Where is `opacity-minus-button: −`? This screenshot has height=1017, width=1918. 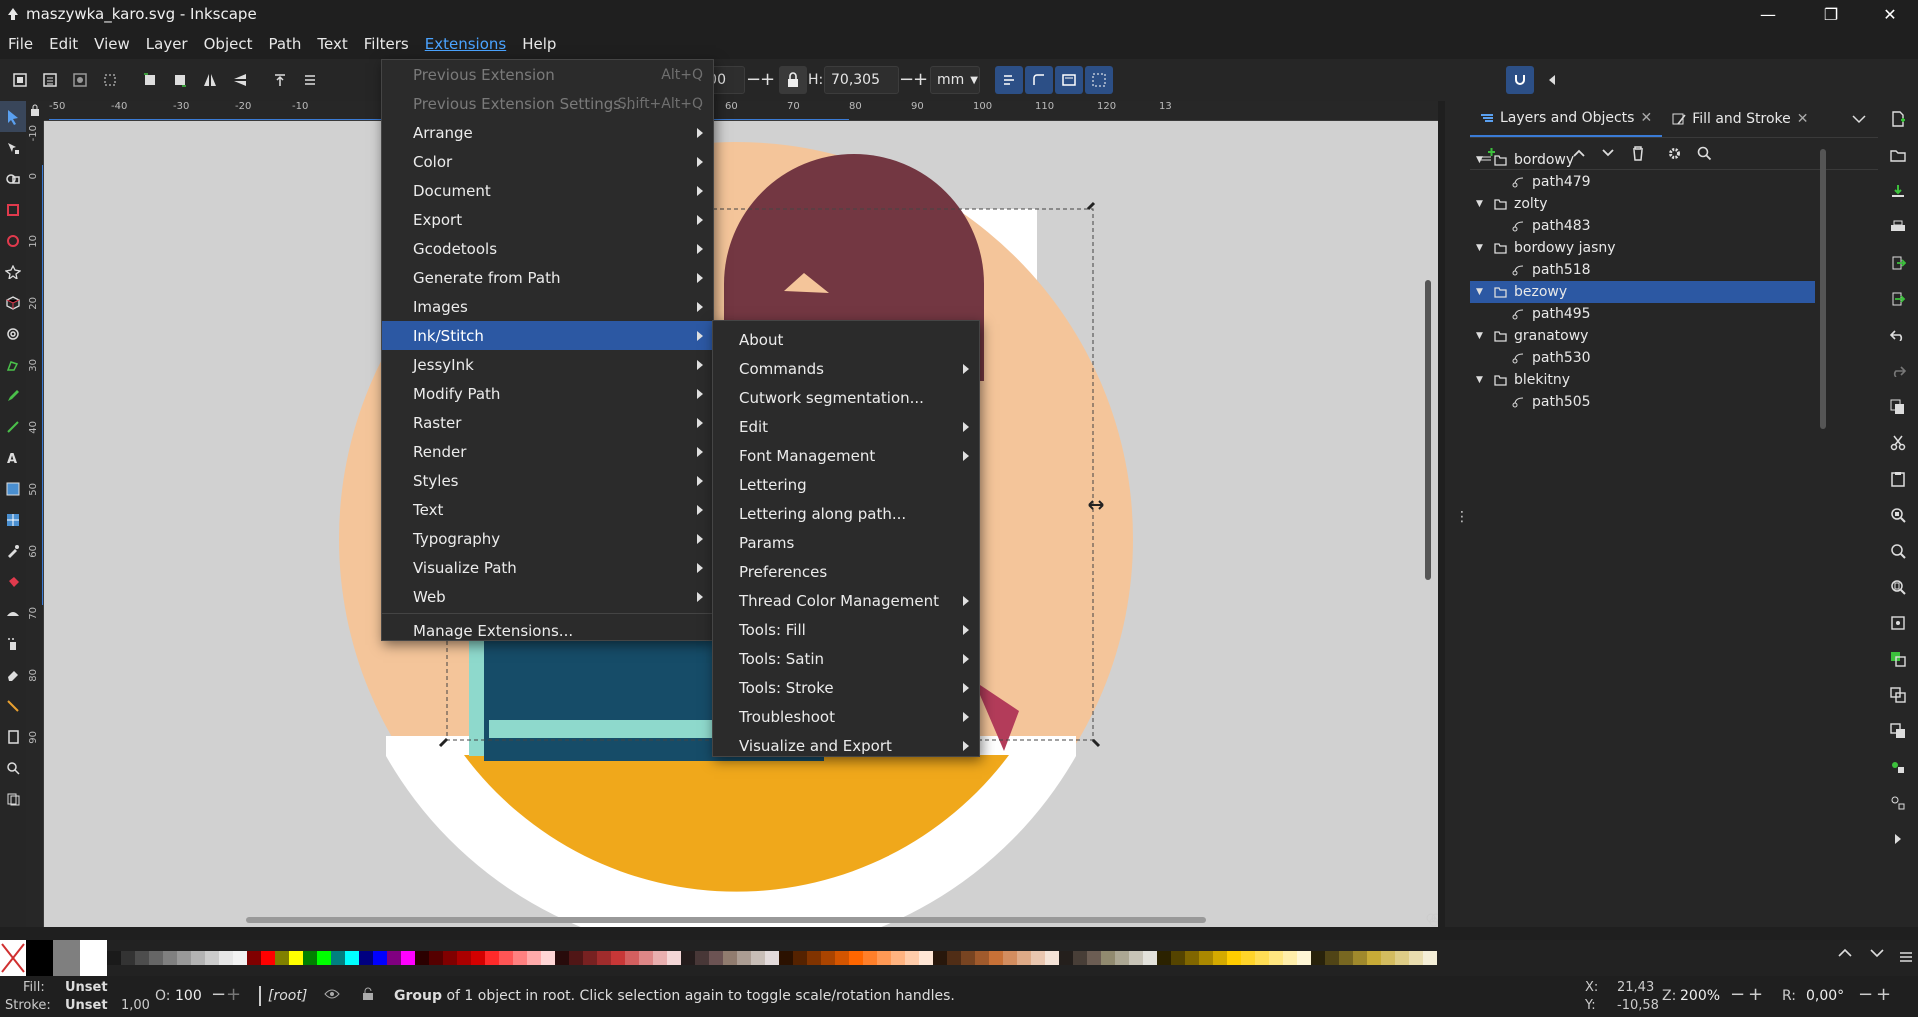
opacity-minus-button: − is located at coordinates (218, 994).